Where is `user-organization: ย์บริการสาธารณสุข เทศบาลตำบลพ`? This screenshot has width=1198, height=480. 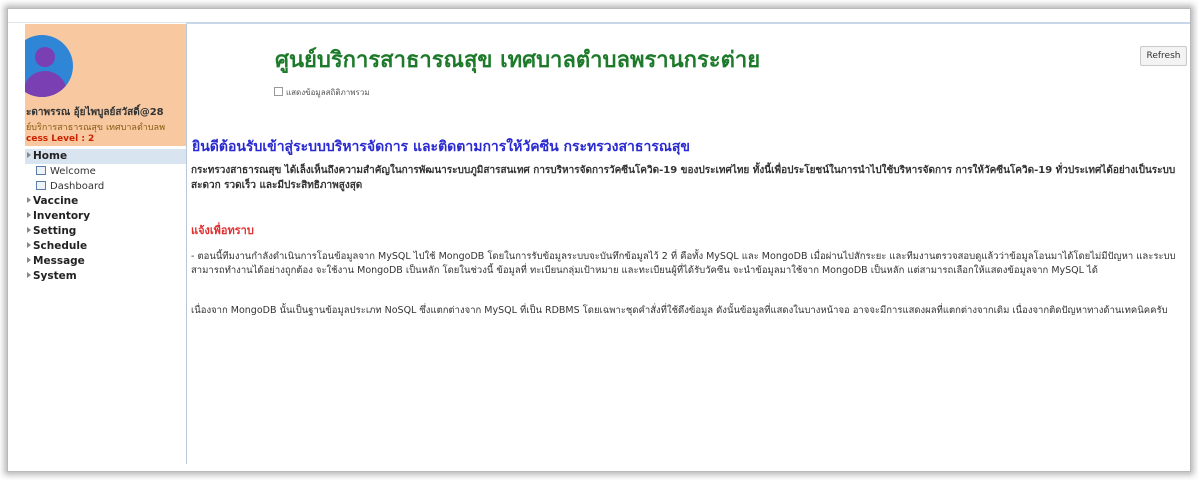
user-organization: ย์บริการสาธารณสุข เทศบาลตำบลพ is located at coordinates (96, 128).